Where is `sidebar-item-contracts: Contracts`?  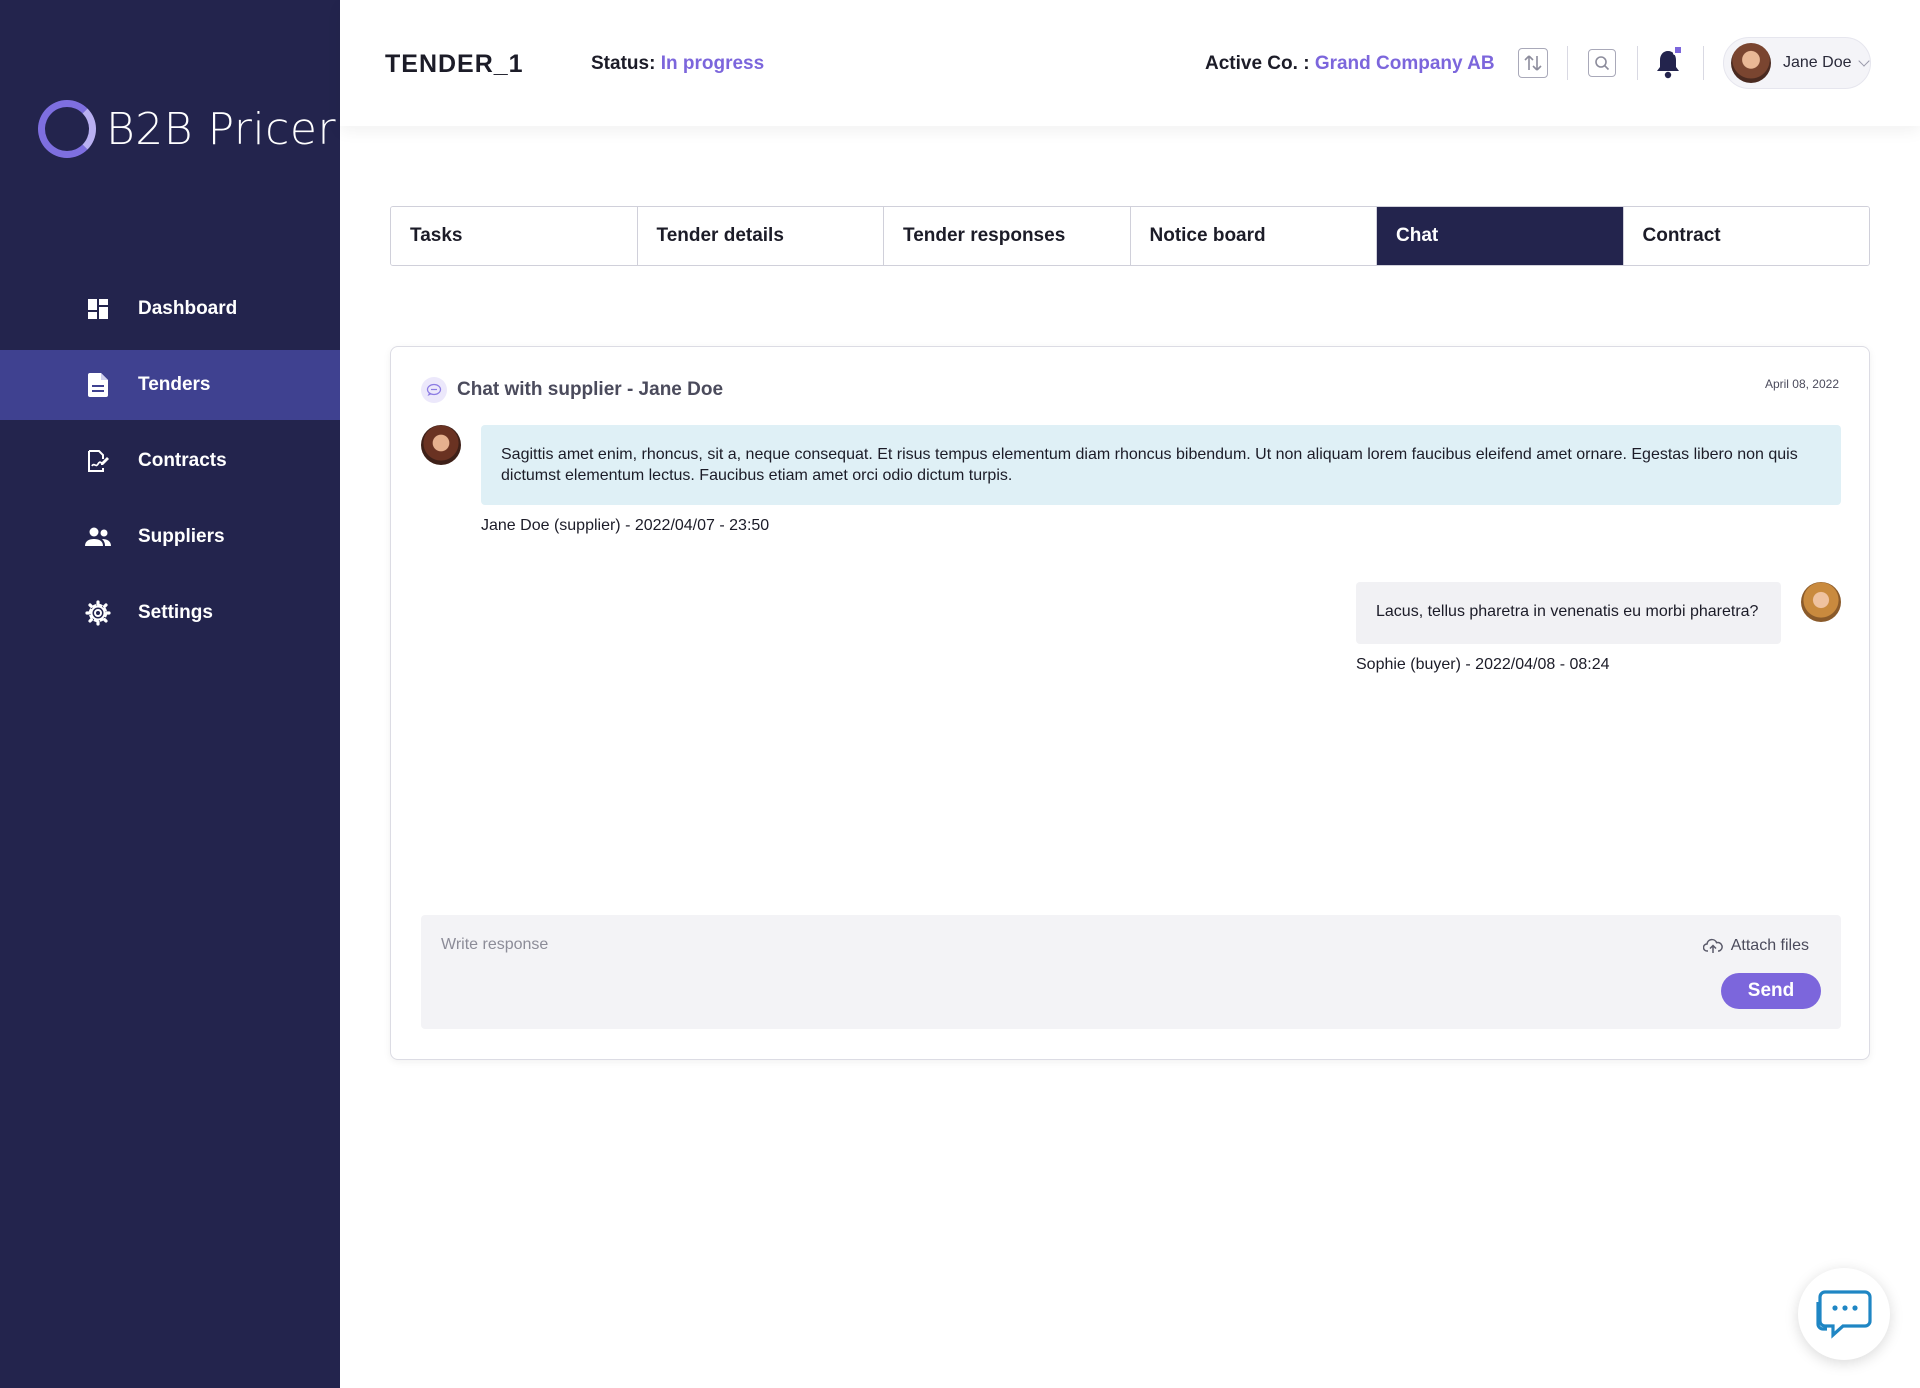
sidebar-item-contracts: Contracts is located at coordinates (170, 461).